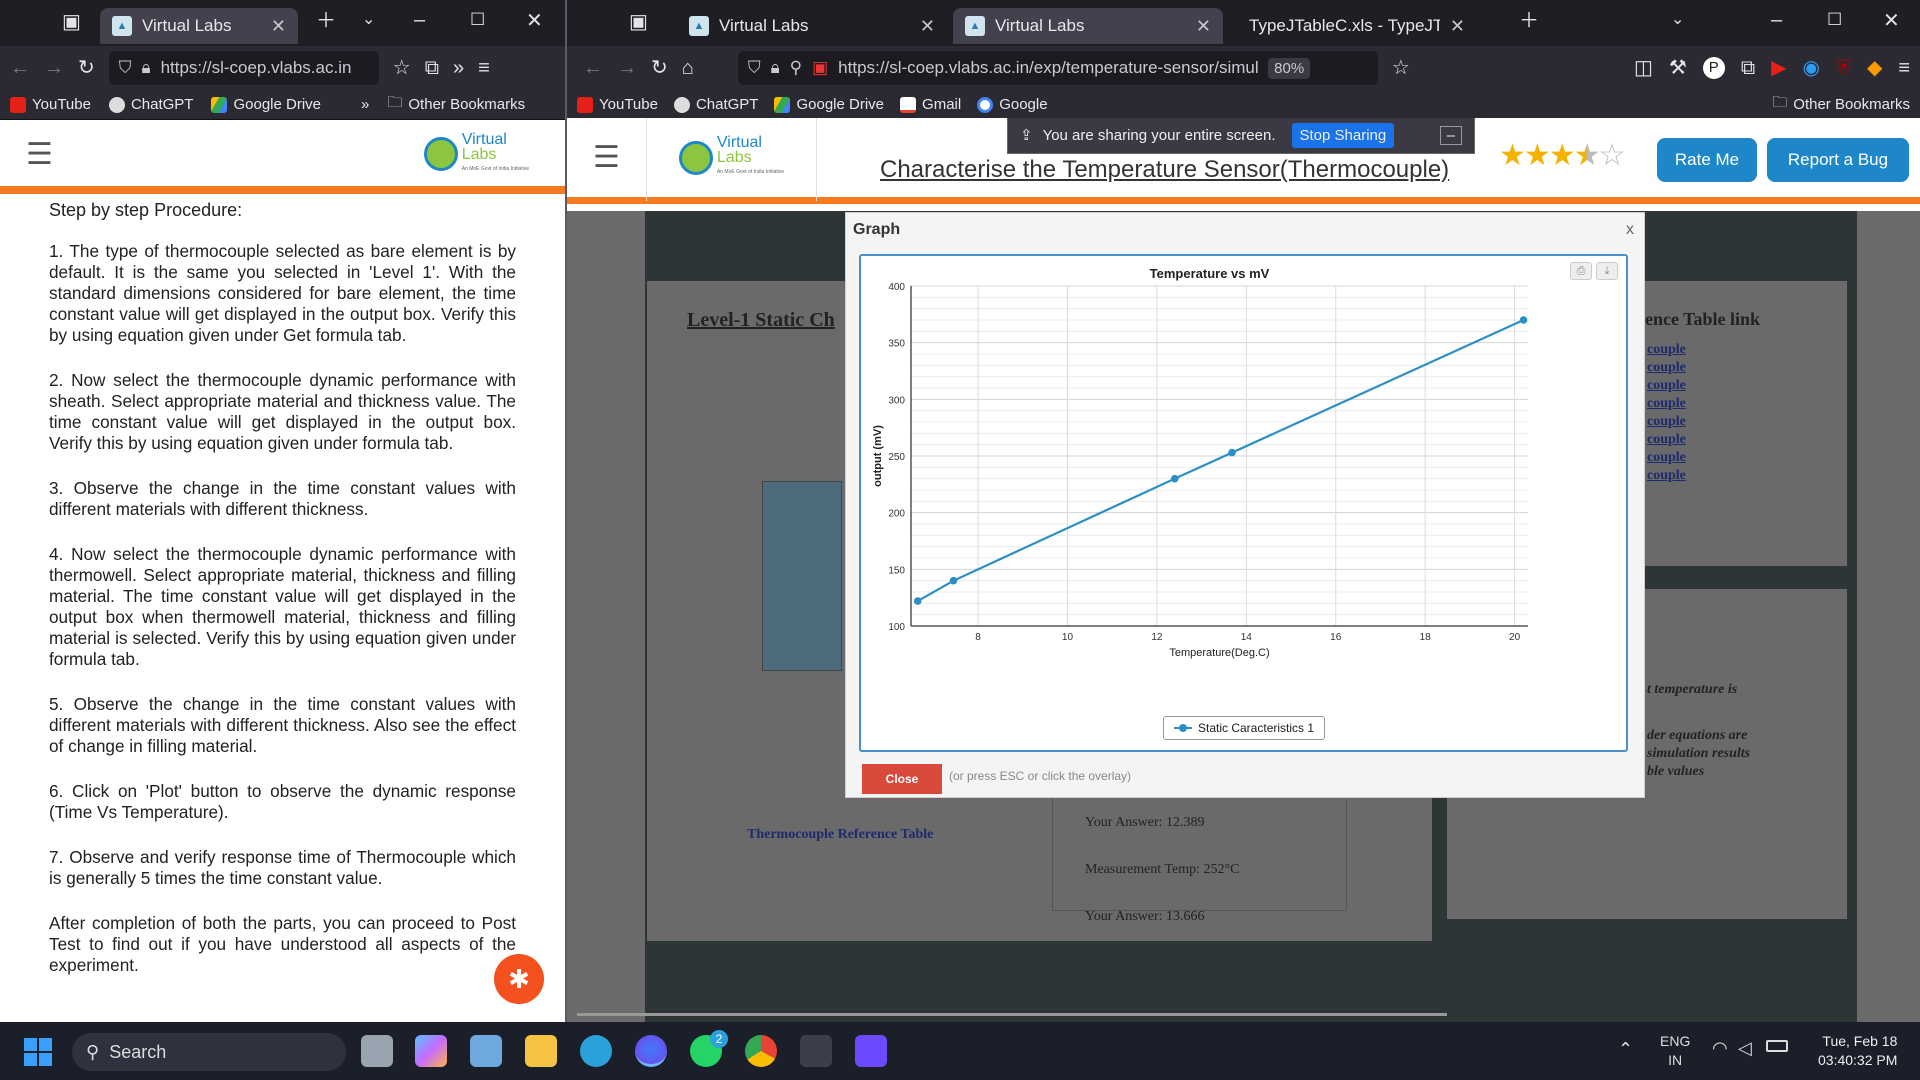 The width and height of the screenshot is (1920, 1080). What do you see at coordinates (458, 68) in the screenshot?
I see `more-tools-icon: »` at bounding box center [458, 68].